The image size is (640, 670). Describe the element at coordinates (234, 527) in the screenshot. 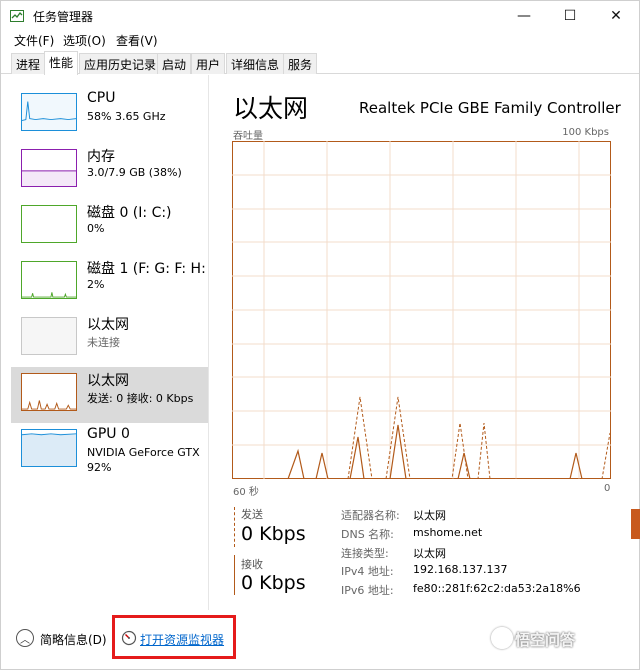

I see `send-legend-line` at that location.